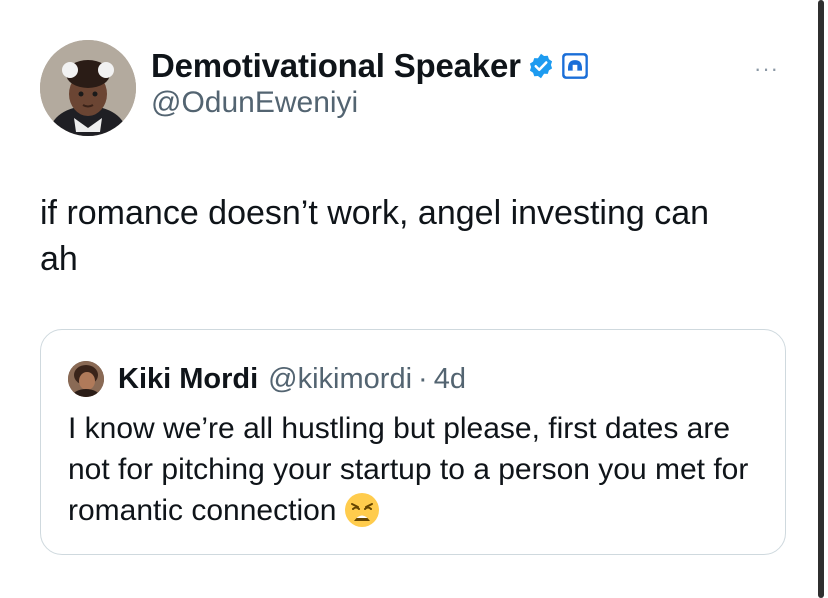 The image size is (828, 598). I want to click on scrollbar, so click(821, 299).